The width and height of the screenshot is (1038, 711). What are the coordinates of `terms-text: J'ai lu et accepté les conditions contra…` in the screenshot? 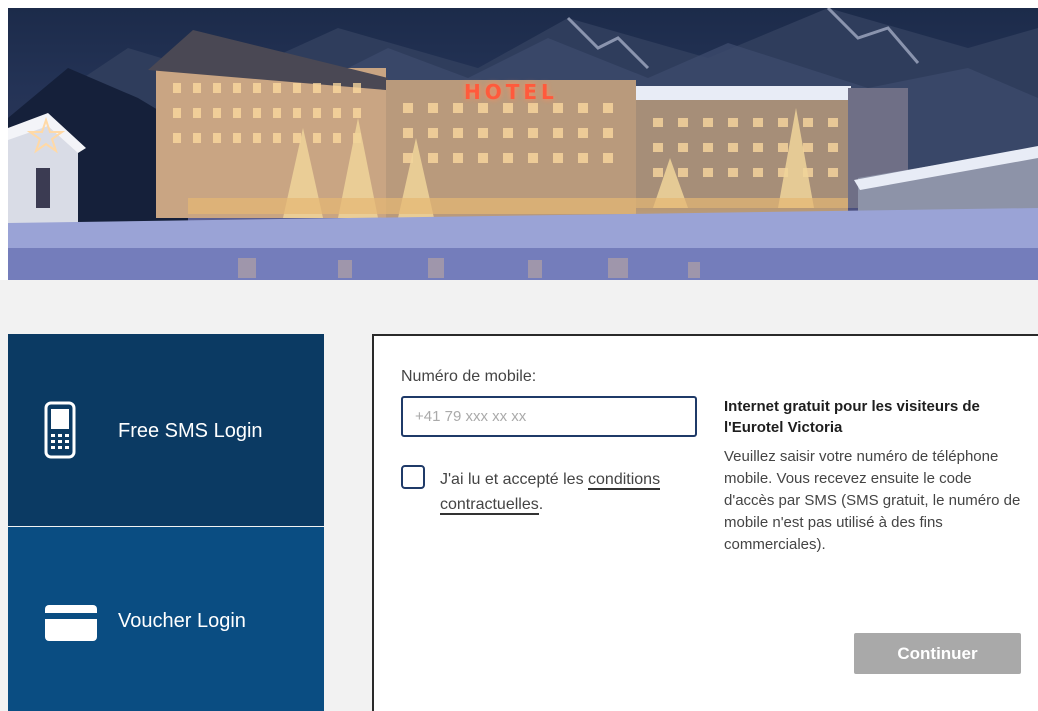 It's located at (571, 492).